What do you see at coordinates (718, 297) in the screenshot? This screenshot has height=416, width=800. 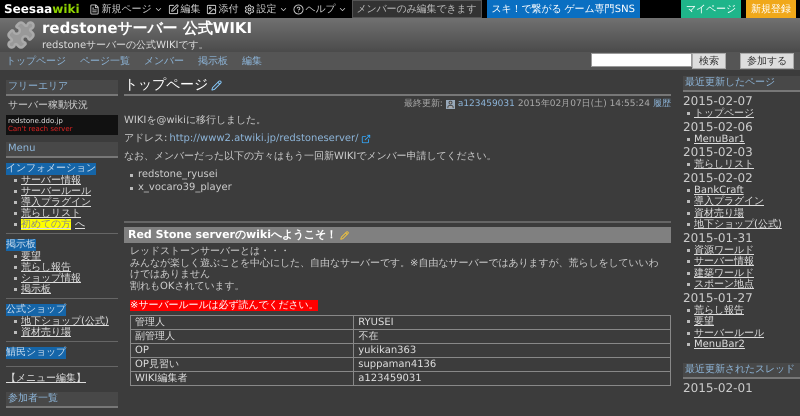 I see `date-heading: 2015-01-27` at bounding box center [718, 297].